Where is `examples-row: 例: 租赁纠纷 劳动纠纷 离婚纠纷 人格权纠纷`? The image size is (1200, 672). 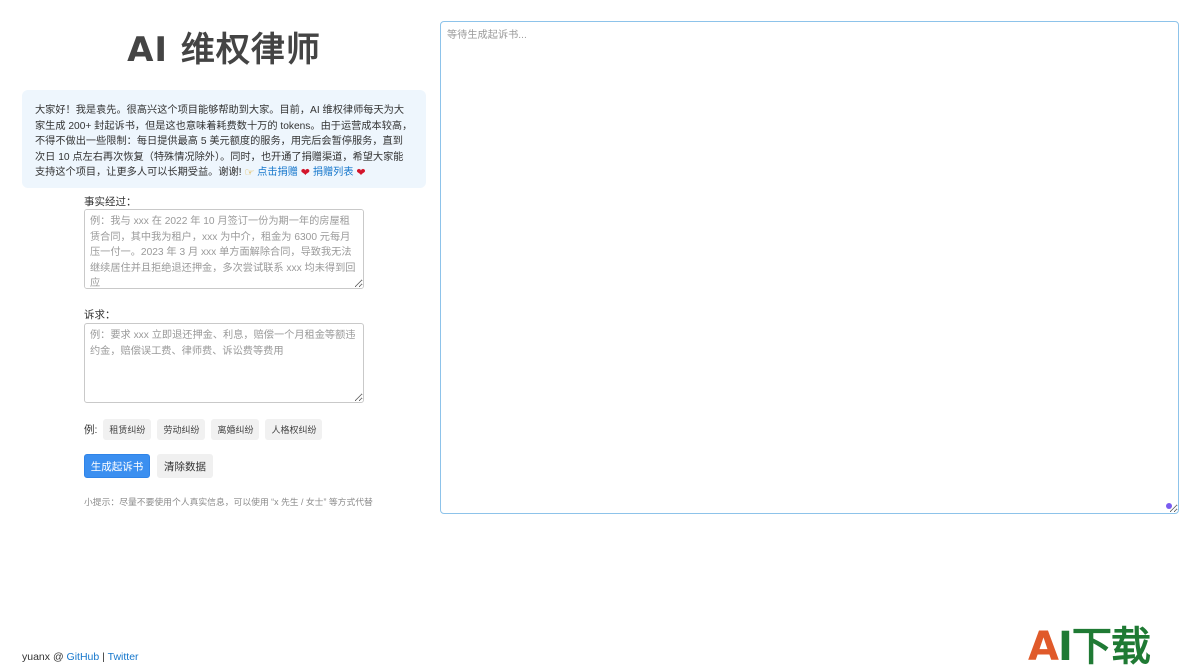 examples-row: 例: 租赁纠纷 劳动纠纷 离婚纠纷 人格权纠纷 is located at coordinates (206, 429).